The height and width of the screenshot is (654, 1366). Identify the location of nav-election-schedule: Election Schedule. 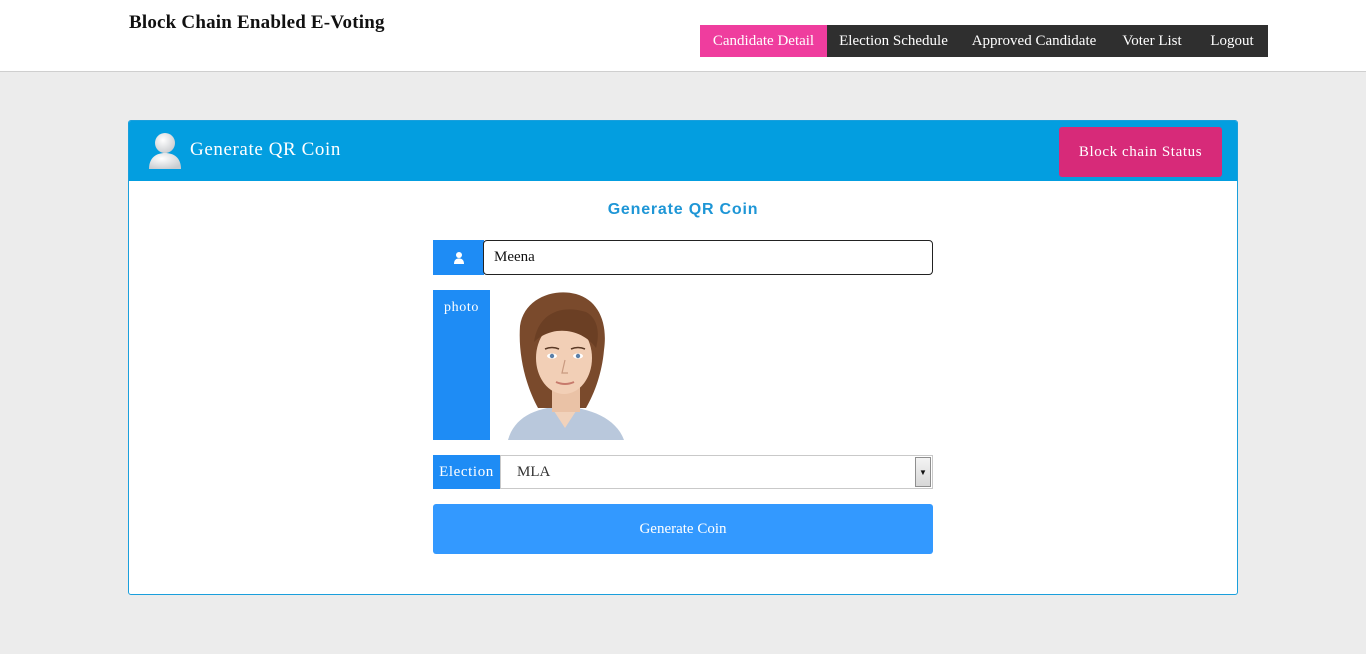
(893, 41).